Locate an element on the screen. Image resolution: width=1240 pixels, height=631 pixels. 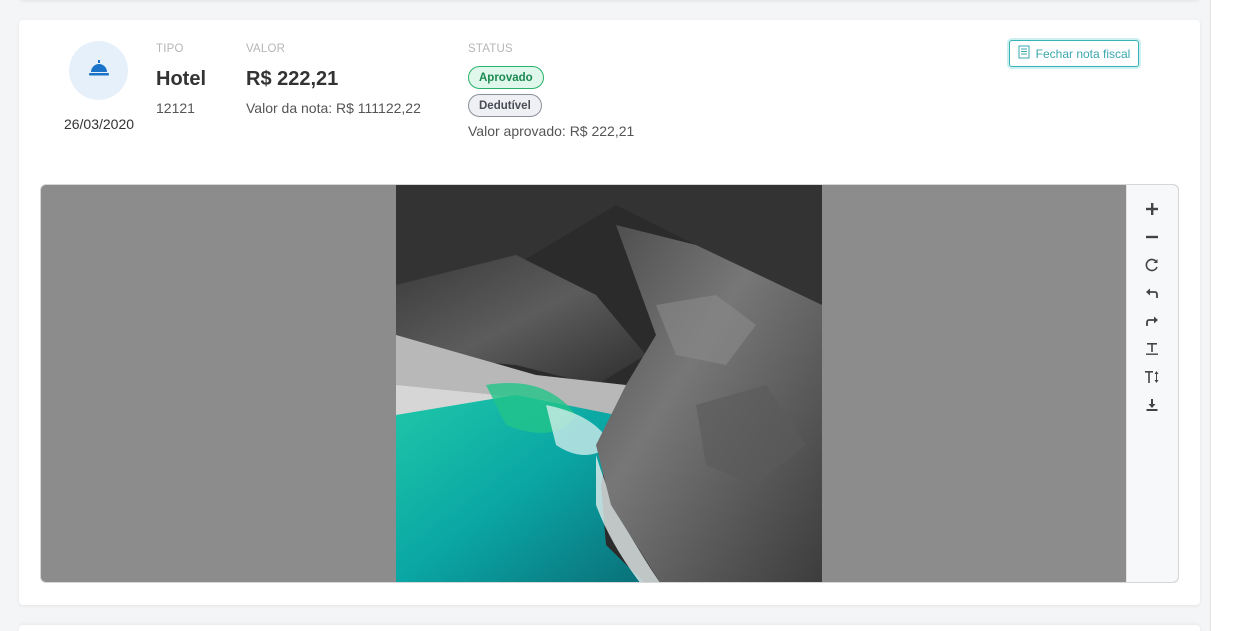
zoom-out-icon is located at coordinates (1152, 237).